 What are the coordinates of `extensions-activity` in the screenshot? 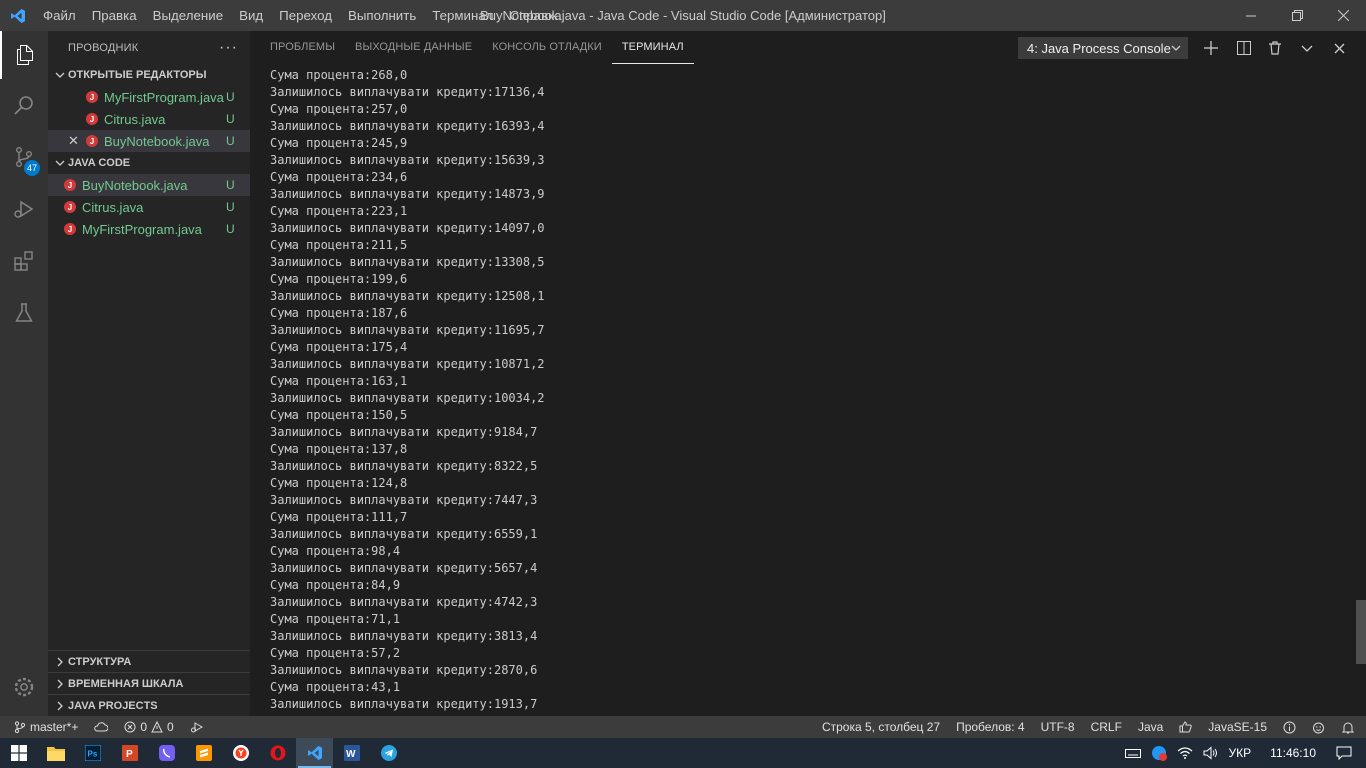 It's located at (24, 261).